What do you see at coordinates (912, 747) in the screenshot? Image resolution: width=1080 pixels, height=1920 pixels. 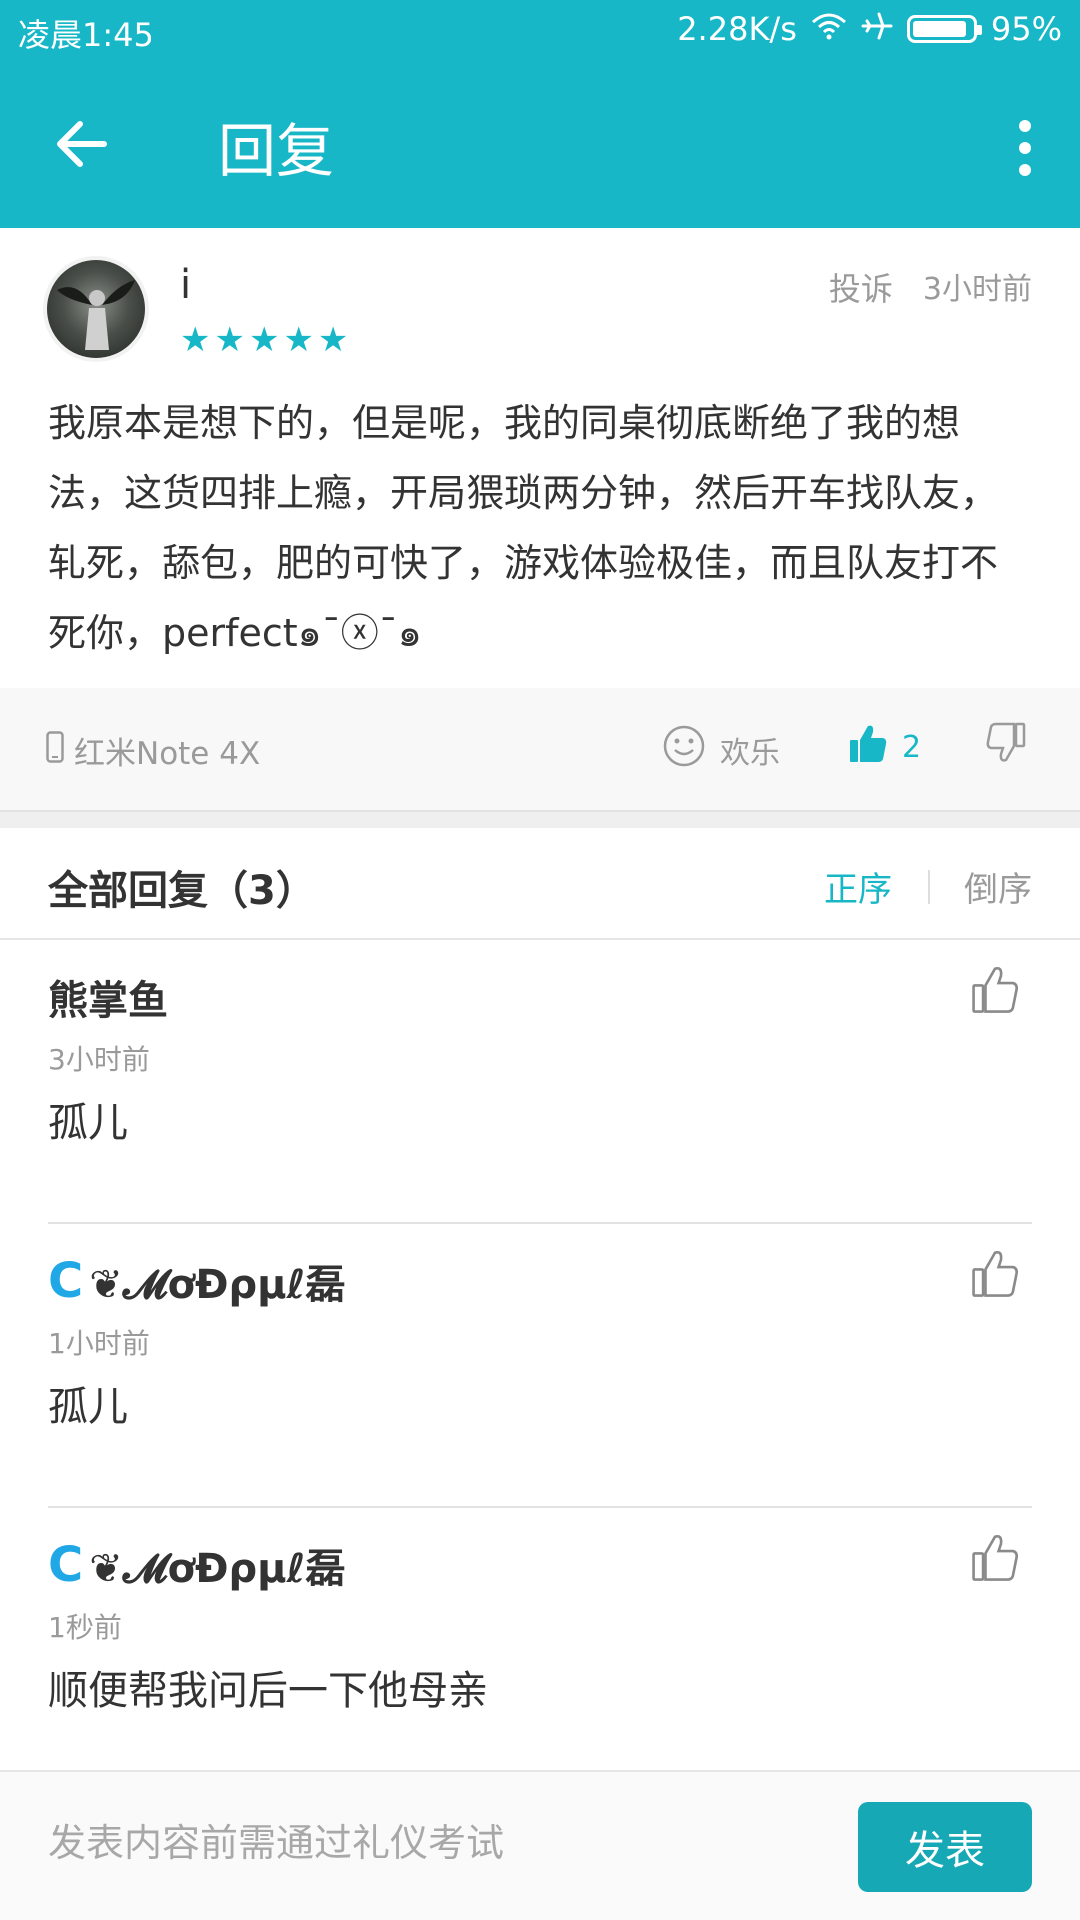 I see `like-count: 2` at bounding box center [912, 747].